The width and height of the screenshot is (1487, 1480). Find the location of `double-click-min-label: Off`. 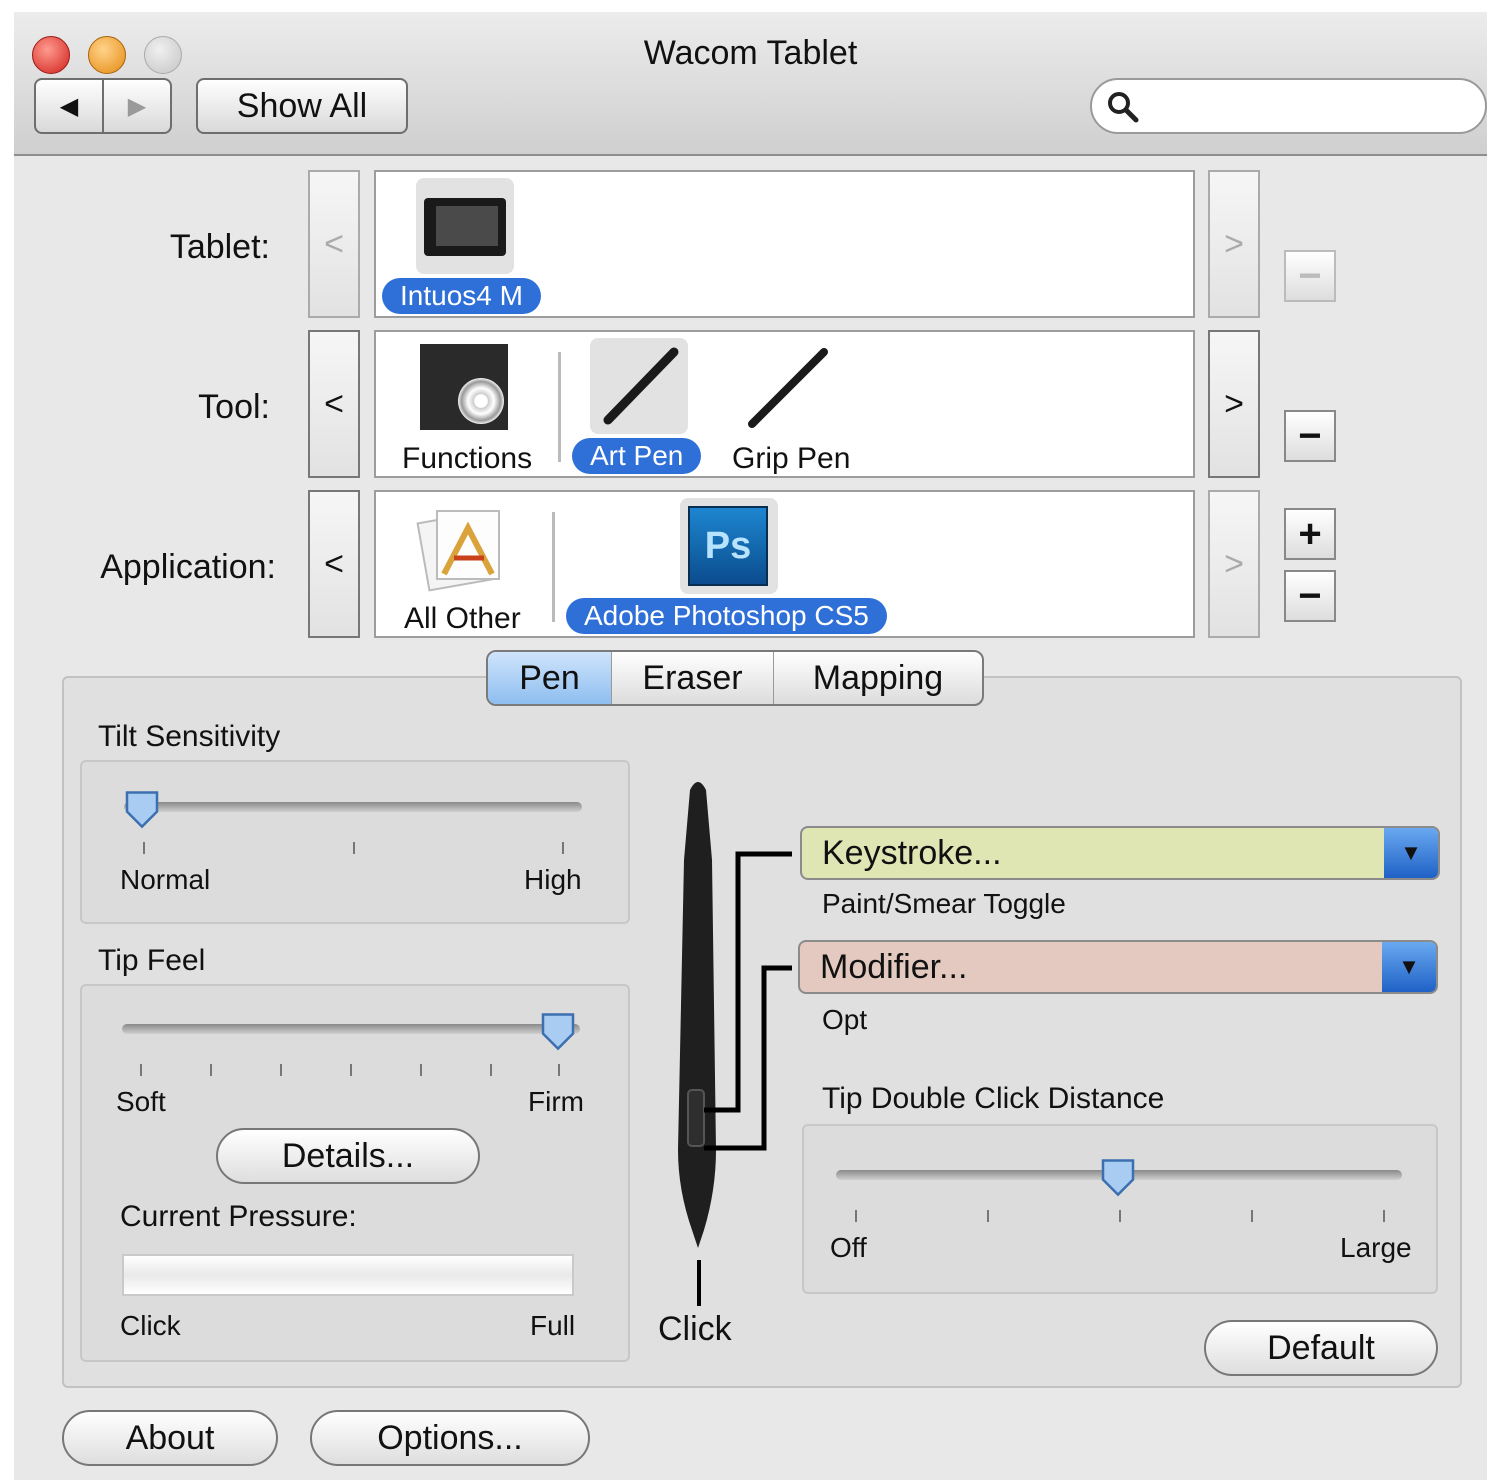

double-click-min-label: Off is located at coordinates (848, 1247).